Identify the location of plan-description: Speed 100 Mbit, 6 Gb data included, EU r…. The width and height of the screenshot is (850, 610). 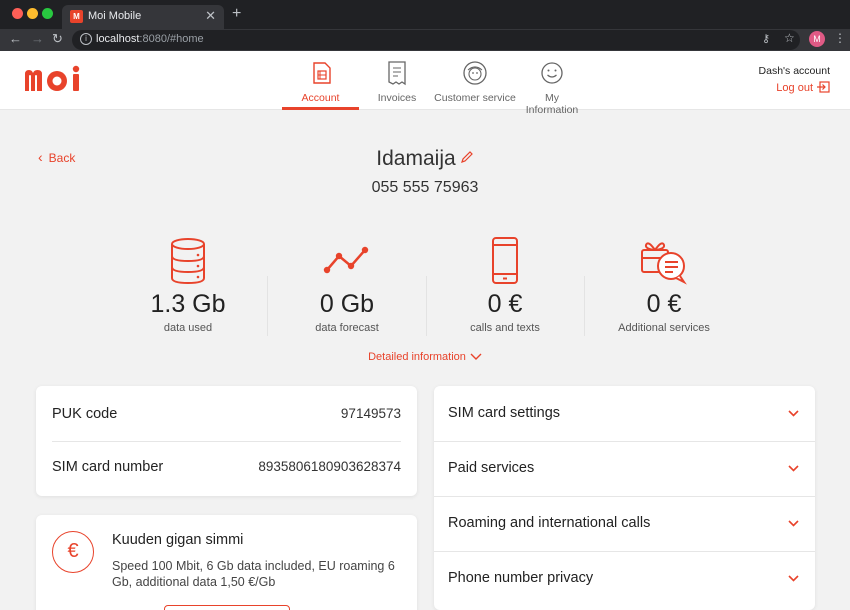
(253, 574).